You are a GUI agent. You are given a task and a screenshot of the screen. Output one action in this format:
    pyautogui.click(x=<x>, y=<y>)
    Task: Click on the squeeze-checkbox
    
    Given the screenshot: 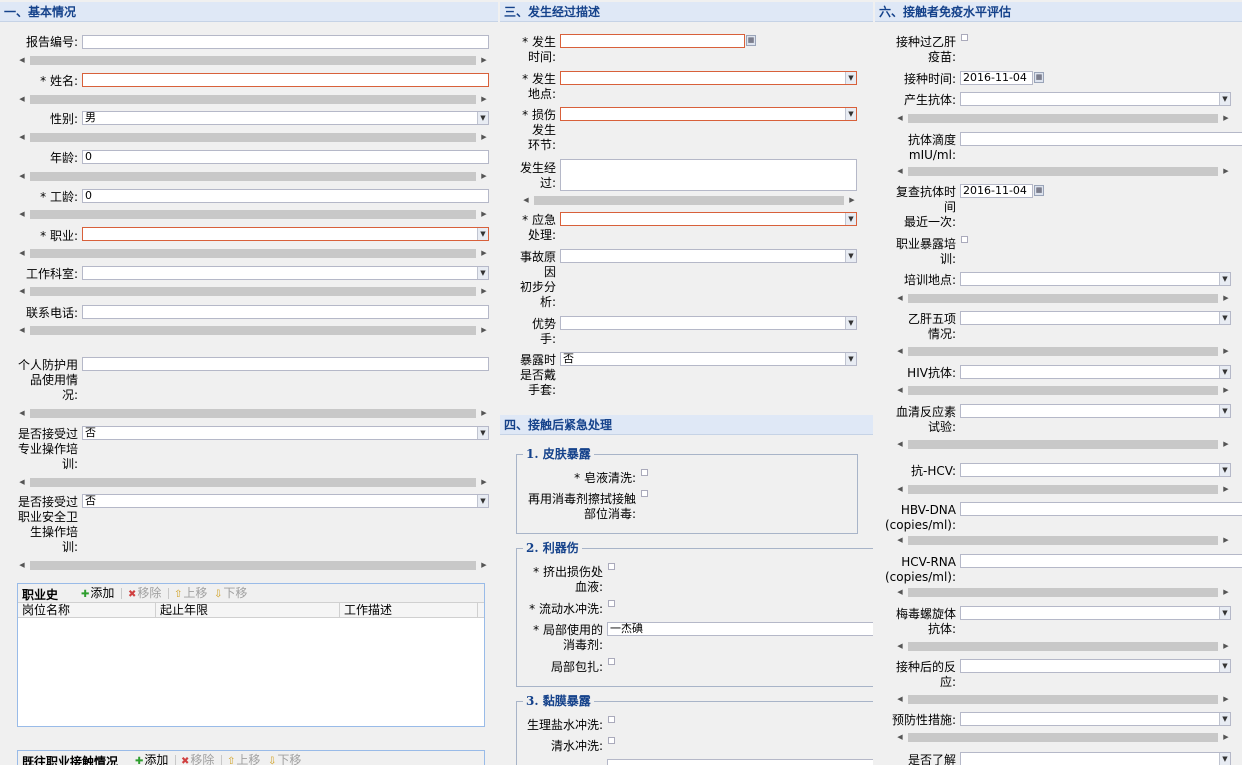 What is the action you would take?
    pyautogui.click(x=611, y=566)
    